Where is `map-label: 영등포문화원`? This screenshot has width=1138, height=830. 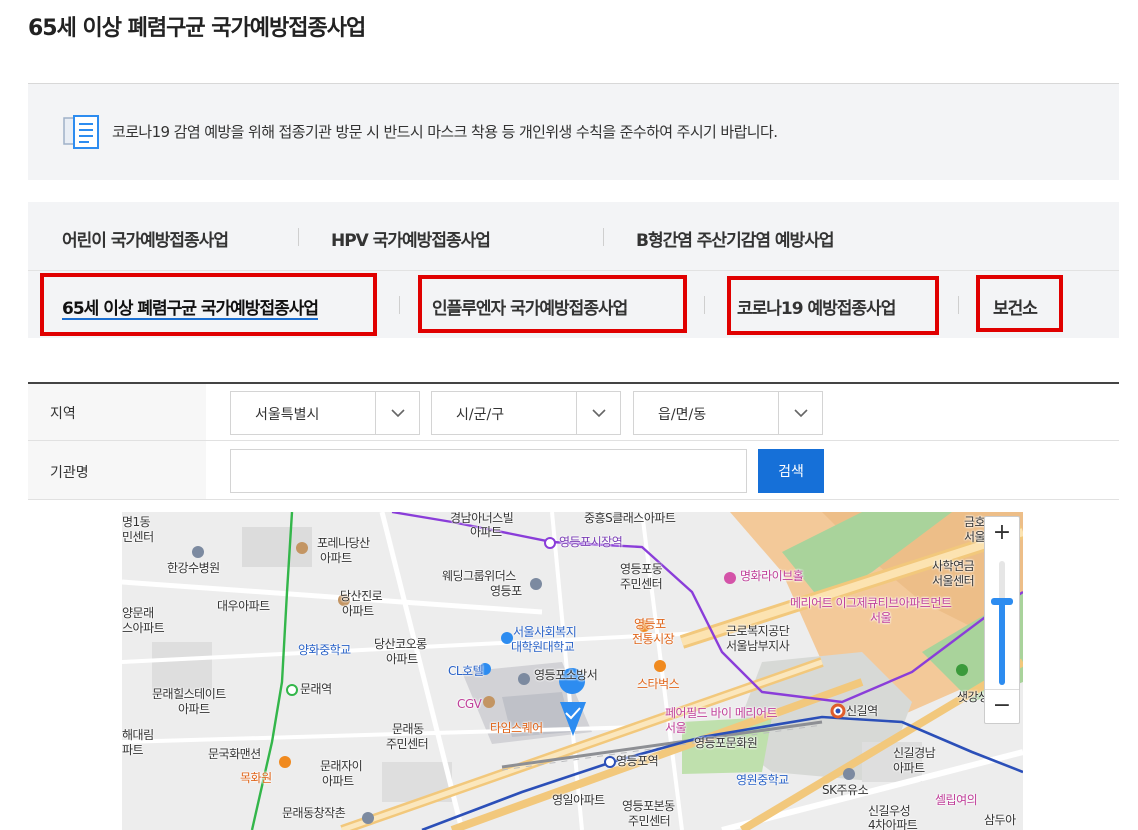 map-label: 영등포문화원 is located at coordinates (726, 743).